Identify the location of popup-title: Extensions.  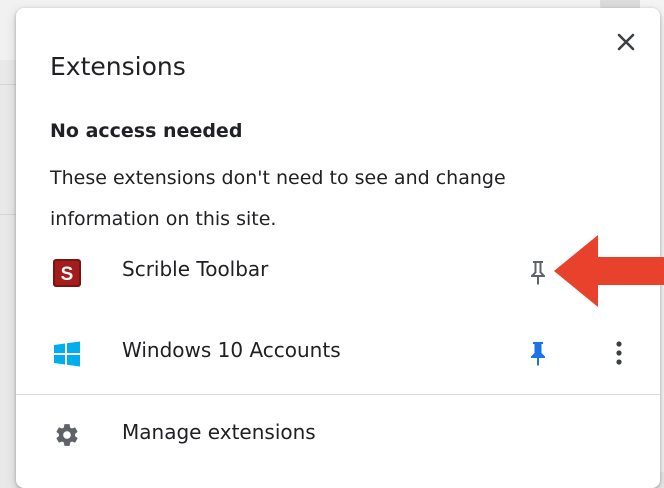
(118, 66).